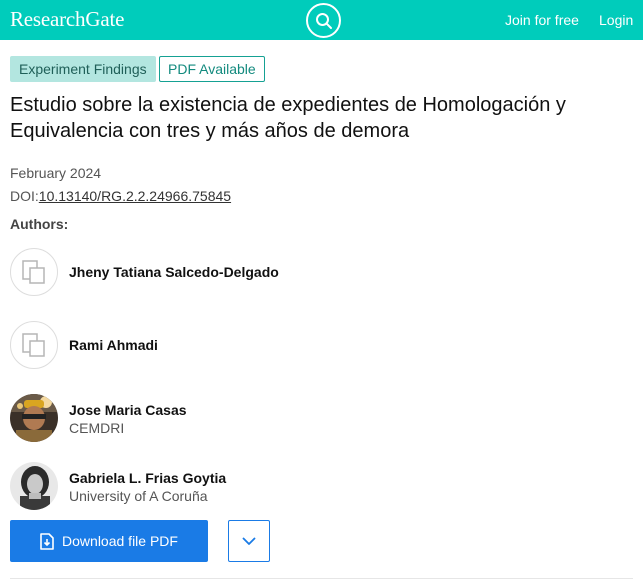 This screenshot has height=583, width=643. Describe the element at coordinates (67, 19) in the screenshot. I see `researchgate-logo: ResearchGate` at that location.